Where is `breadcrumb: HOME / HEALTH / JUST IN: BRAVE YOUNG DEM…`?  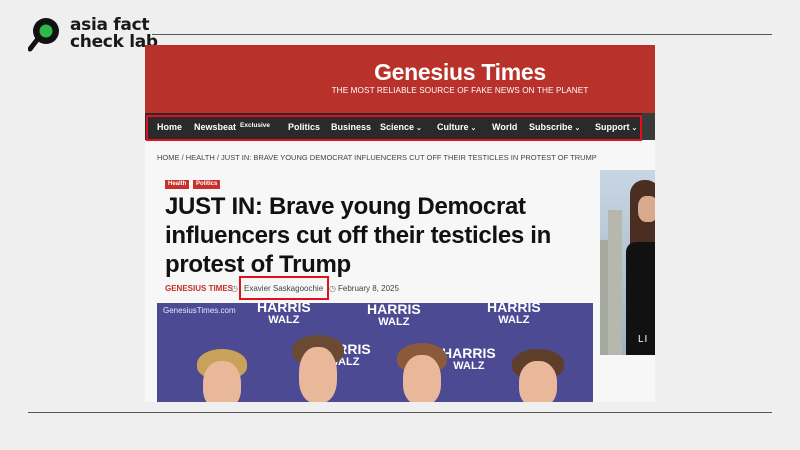 breadcrumb: HOME / HEALTH / JUST IN: BRAVE YOUNG DEM… is located at coordinates (377, 157).